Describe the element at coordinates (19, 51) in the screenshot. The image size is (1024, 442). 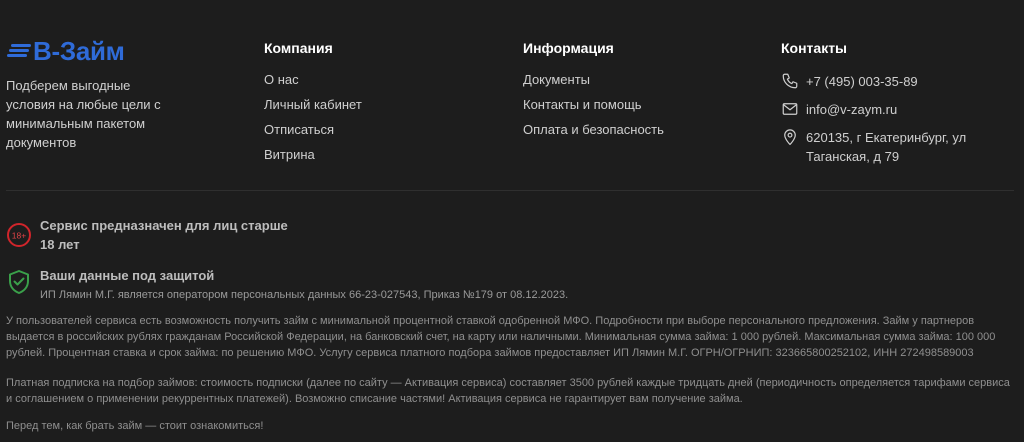
I see `logo-lines-icon` at that location.